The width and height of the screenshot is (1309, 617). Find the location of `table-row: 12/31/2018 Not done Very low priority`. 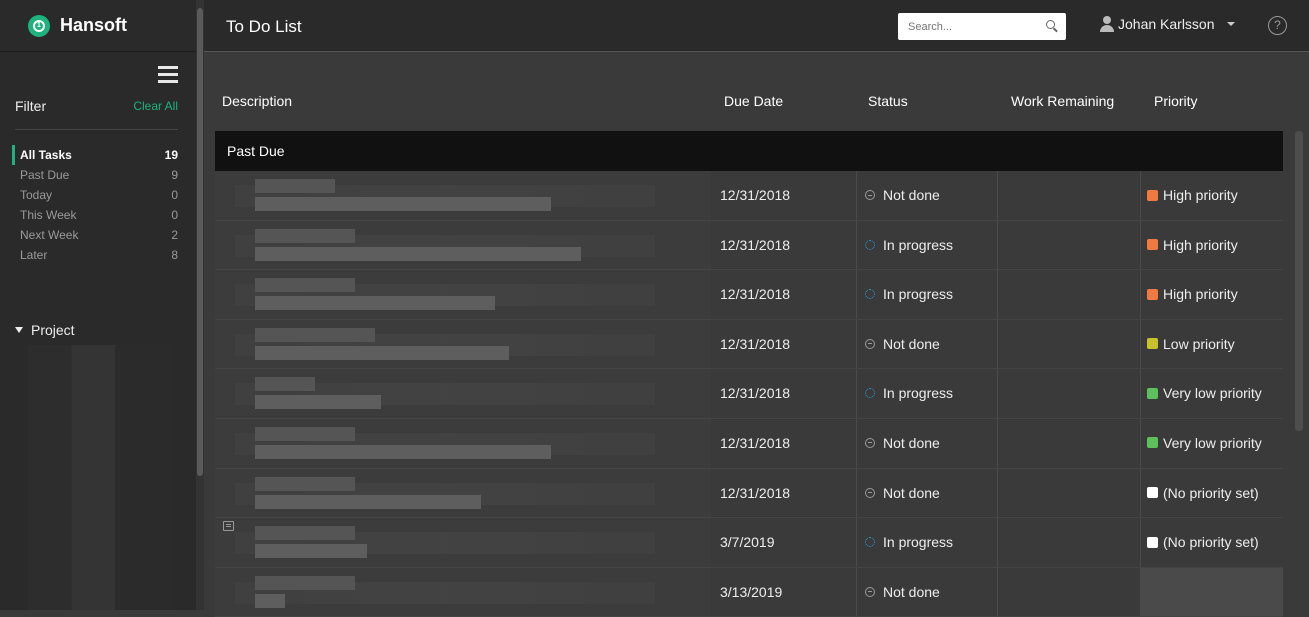

table-row: 12/31/2018 Not done Very low priority is located at coordinates (749, 443).